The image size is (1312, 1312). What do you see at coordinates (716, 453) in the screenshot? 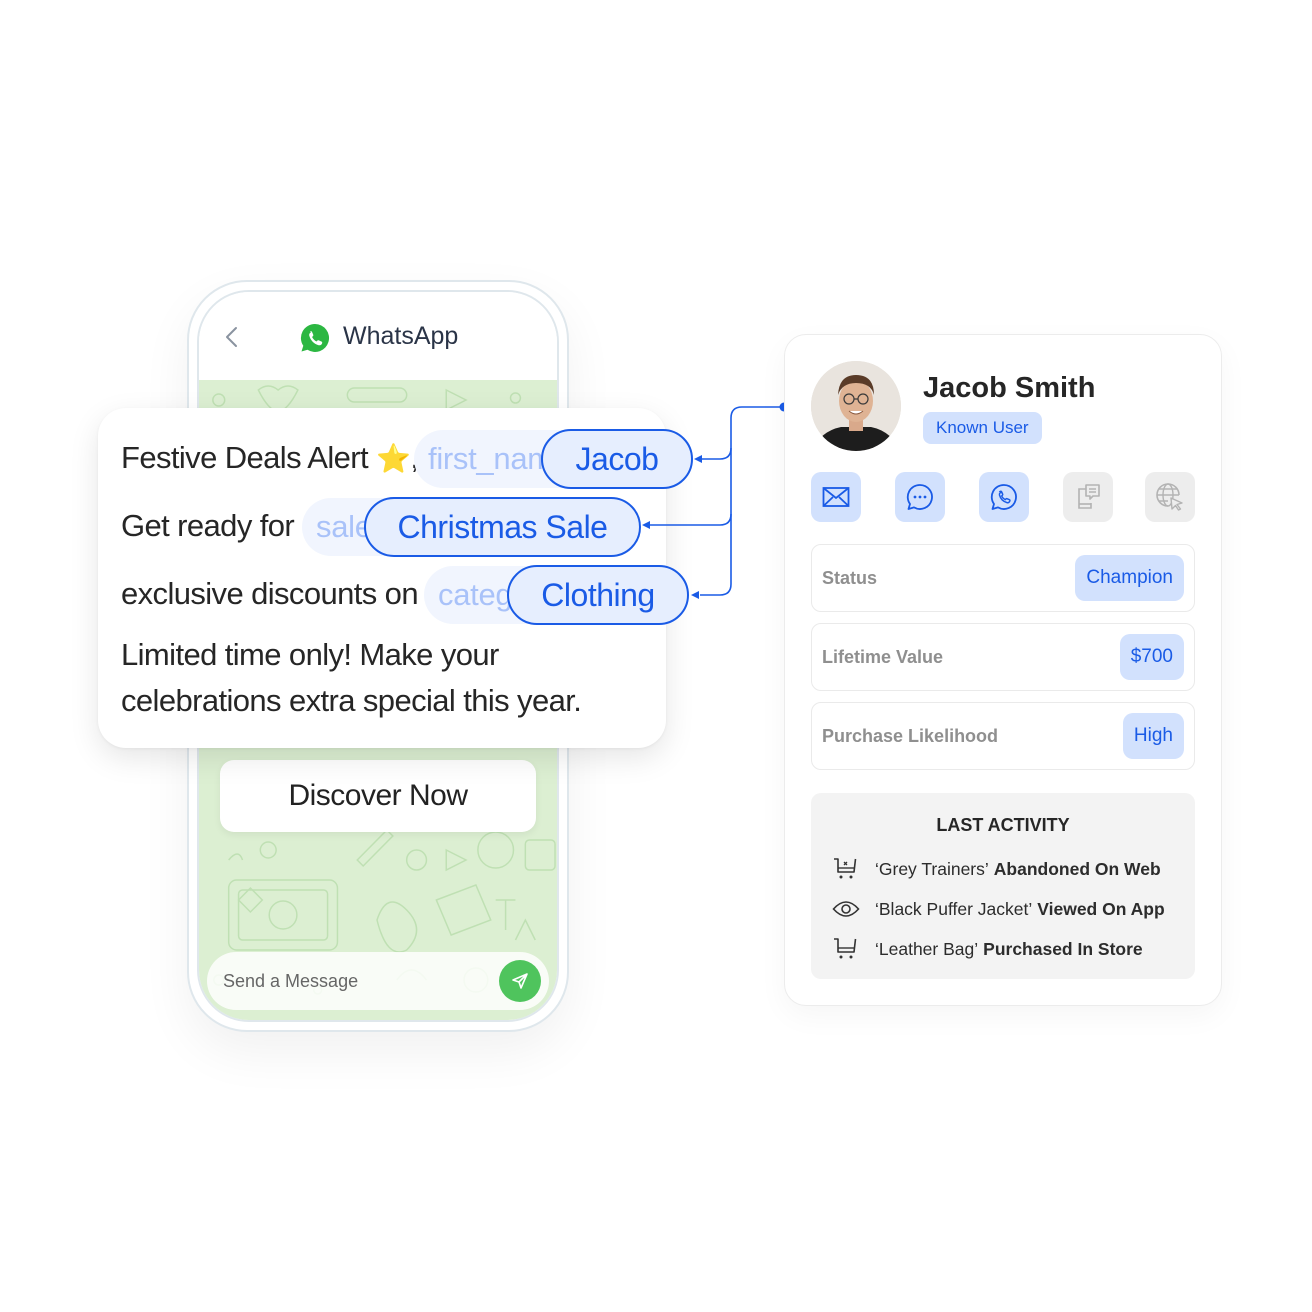
I see `connector-branch-first-name` at bounding box center [716, 453].